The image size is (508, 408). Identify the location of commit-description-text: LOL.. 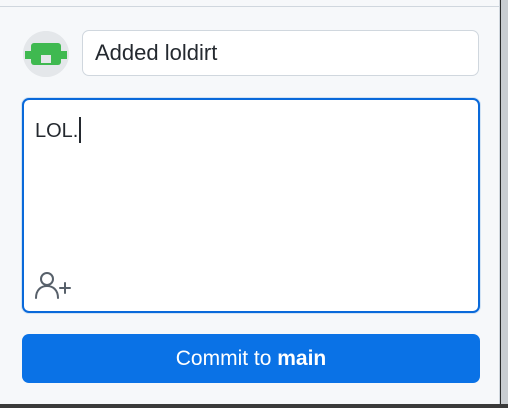
(58, 130).